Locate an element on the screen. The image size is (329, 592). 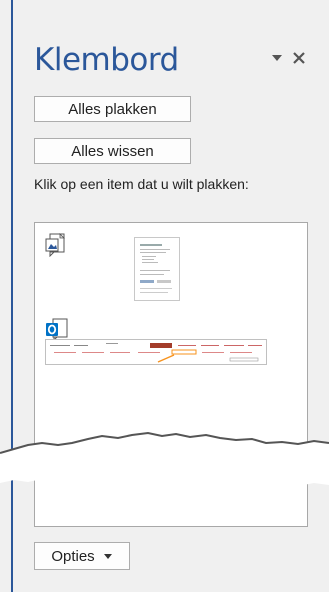
options-button: Opties is located at coordinates (82, 556).